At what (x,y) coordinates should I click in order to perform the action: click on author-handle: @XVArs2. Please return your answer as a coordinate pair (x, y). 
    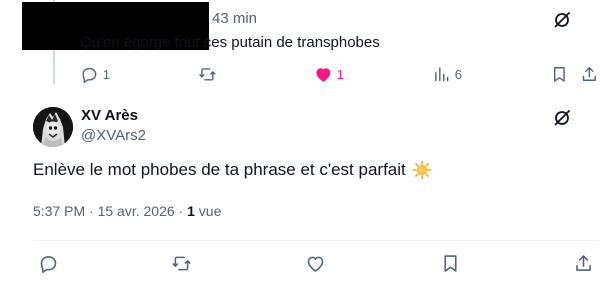
    Looking at the image, I should click on (113, 135).